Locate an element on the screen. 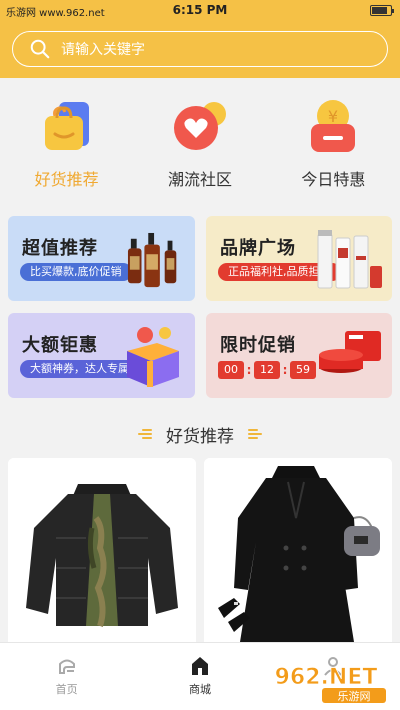  store-icon is located at coordinates (199, 666).